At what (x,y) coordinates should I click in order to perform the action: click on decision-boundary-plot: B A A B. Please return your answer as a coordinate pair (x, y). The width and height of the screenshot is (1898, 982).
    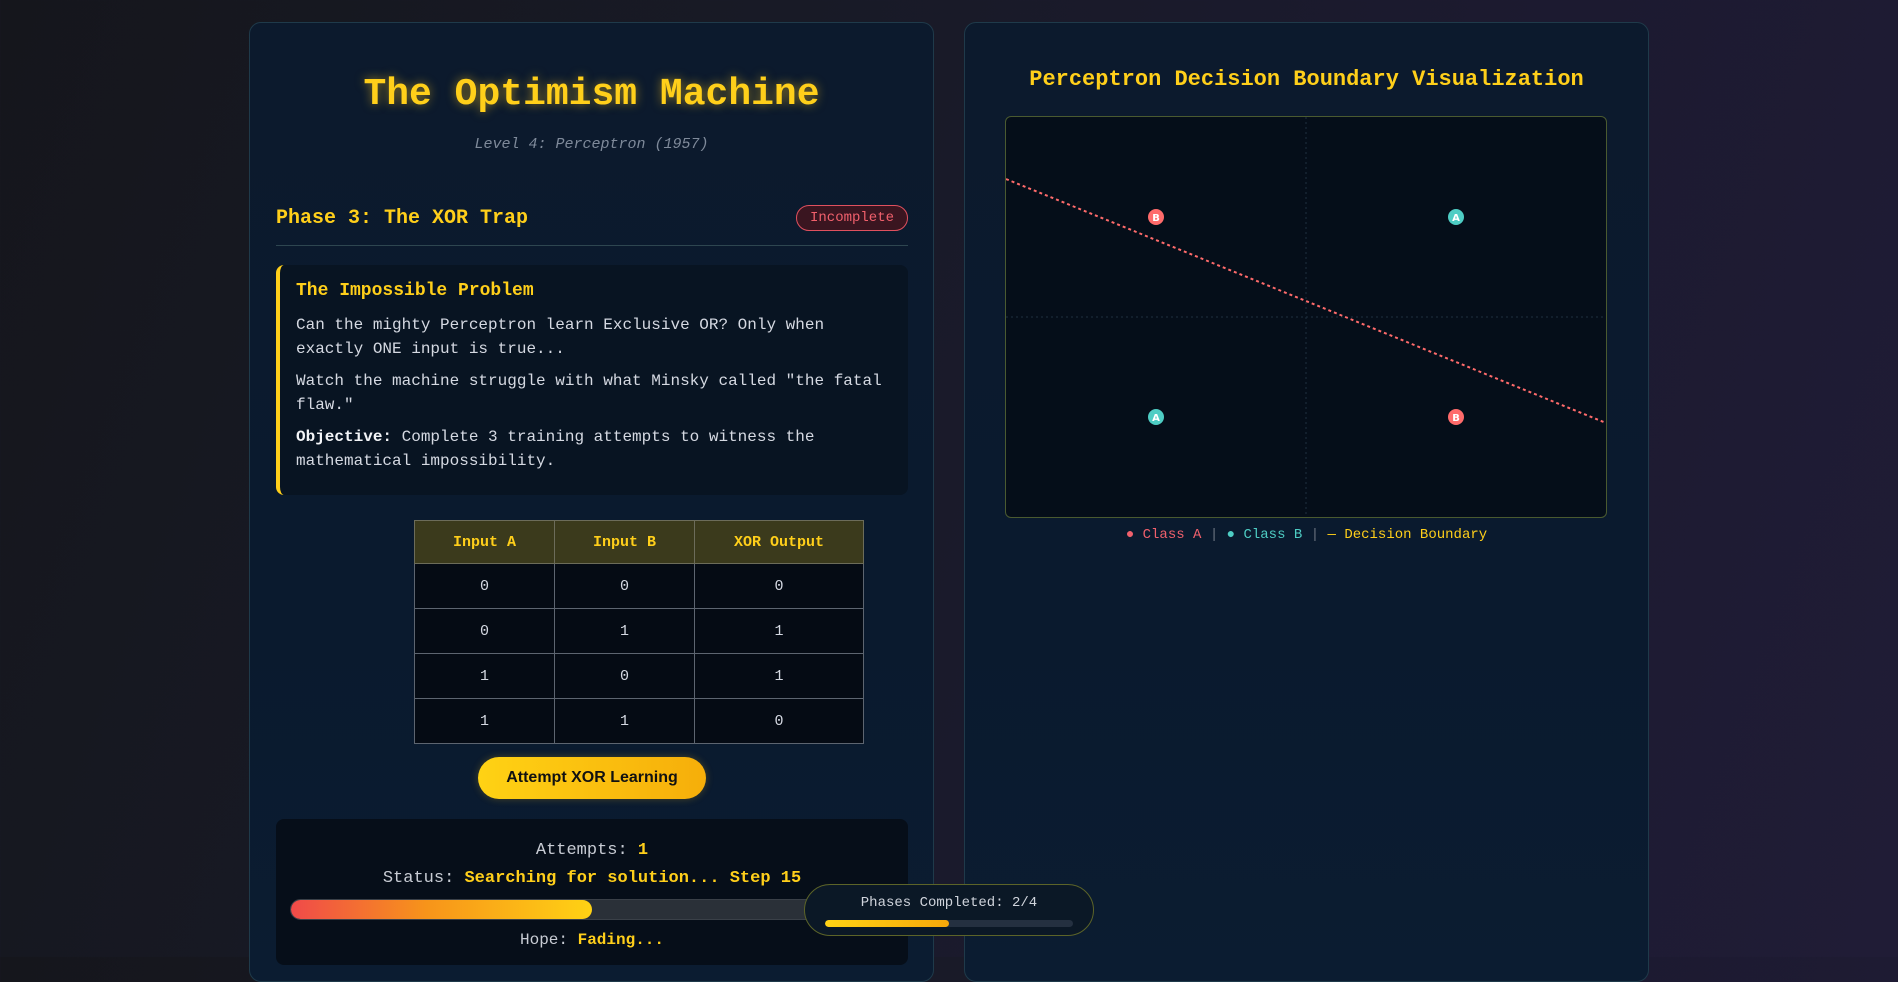
    Looking at the image, I should click on (1306, 317).